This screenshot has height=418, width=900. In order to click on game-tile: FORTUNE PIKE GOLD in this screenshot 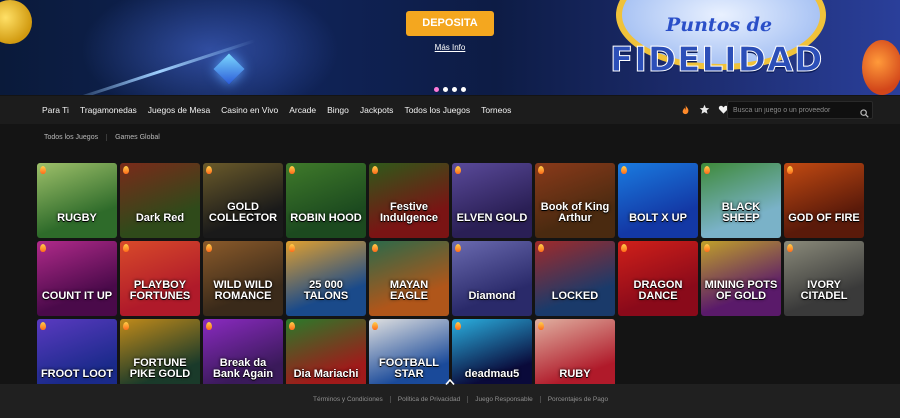, I will do `click(160, 356)`.